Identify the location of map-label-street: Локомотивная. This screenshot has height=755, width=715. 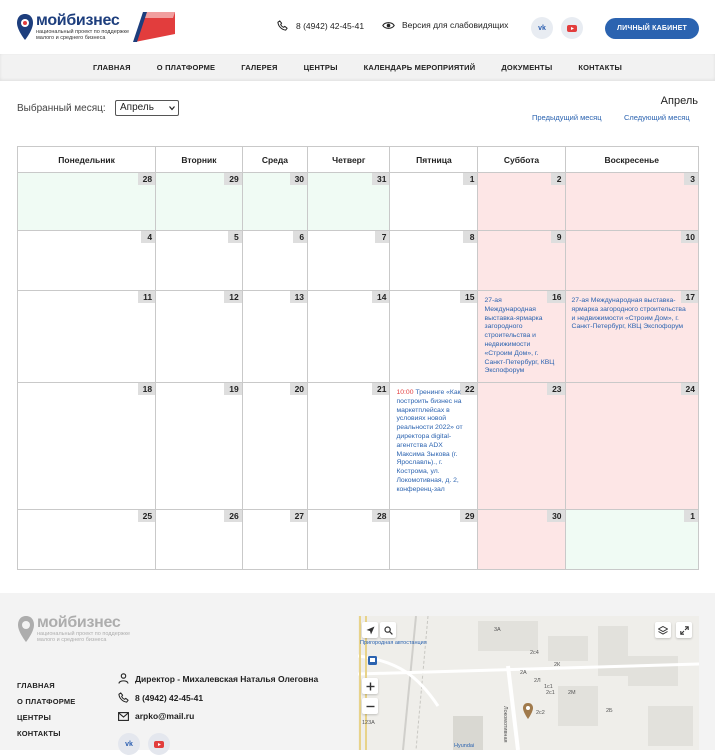
(505, 724).